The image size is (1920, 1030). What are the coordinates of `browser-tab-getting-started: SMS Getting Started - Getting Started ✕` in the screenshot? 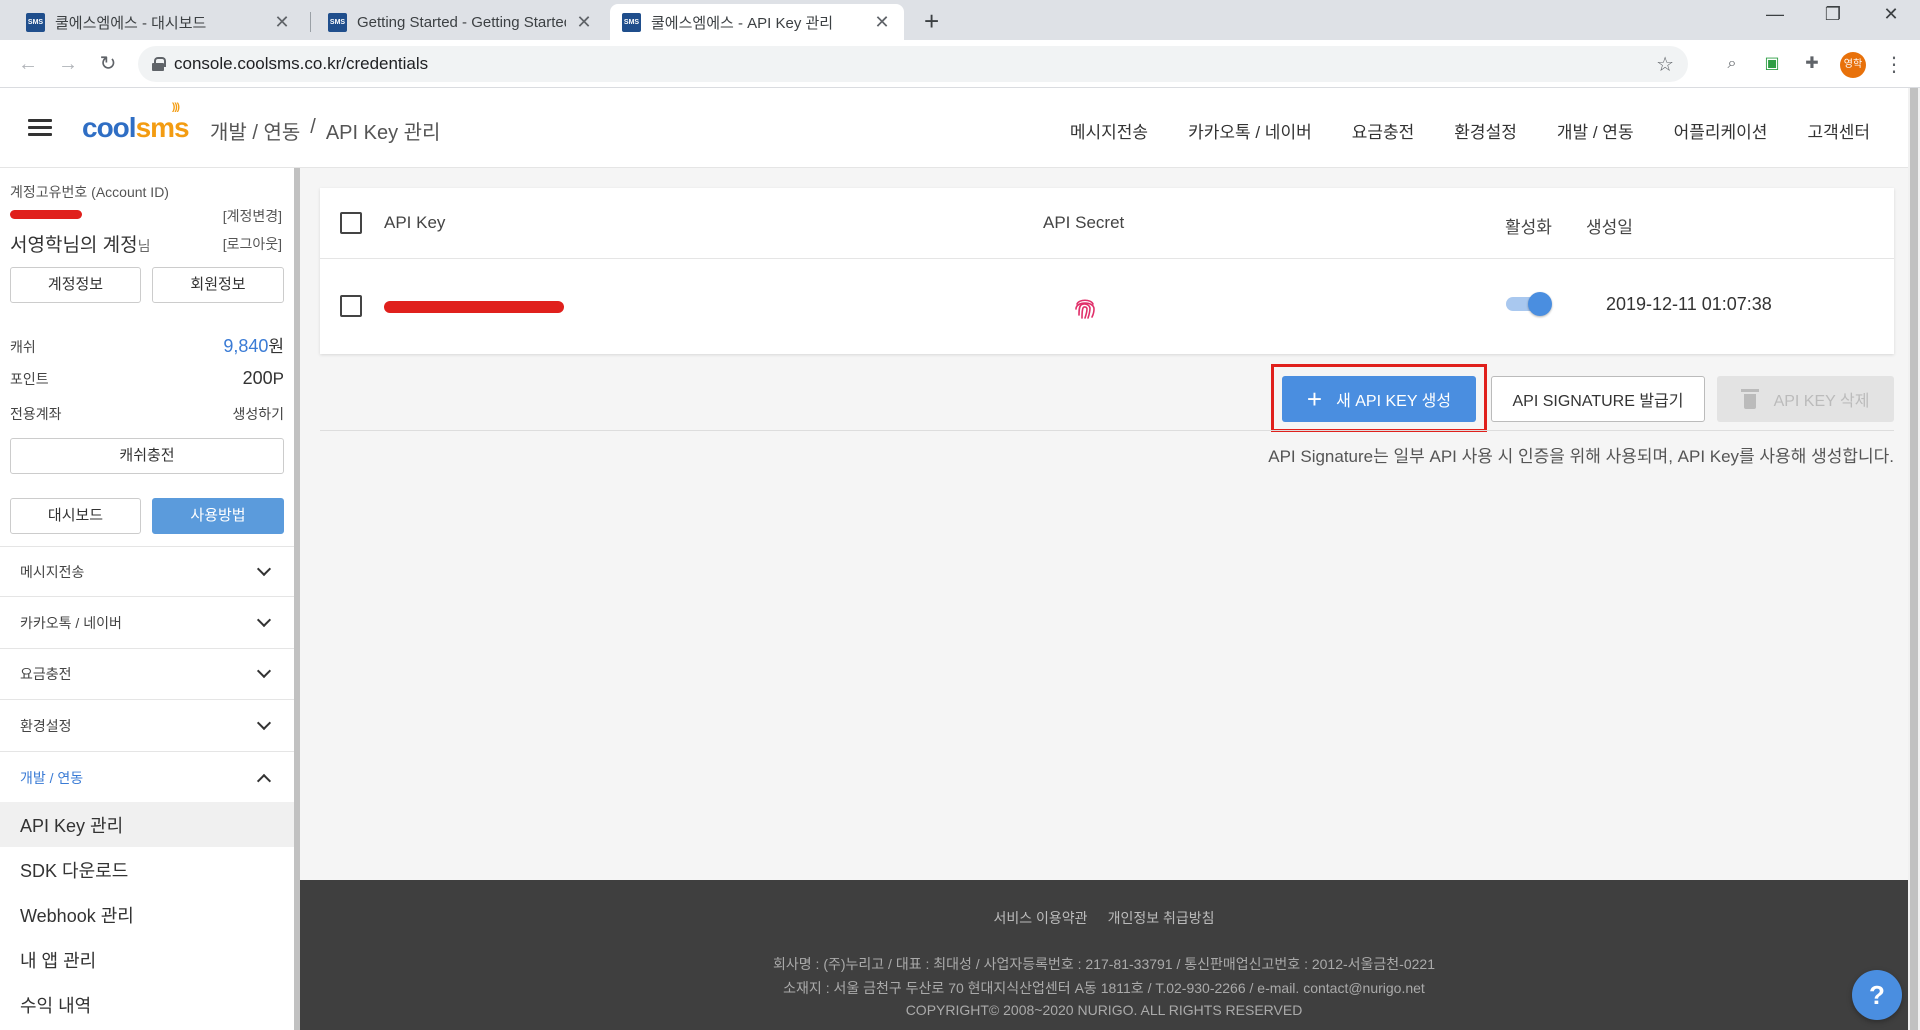 It's located at (461, 22).